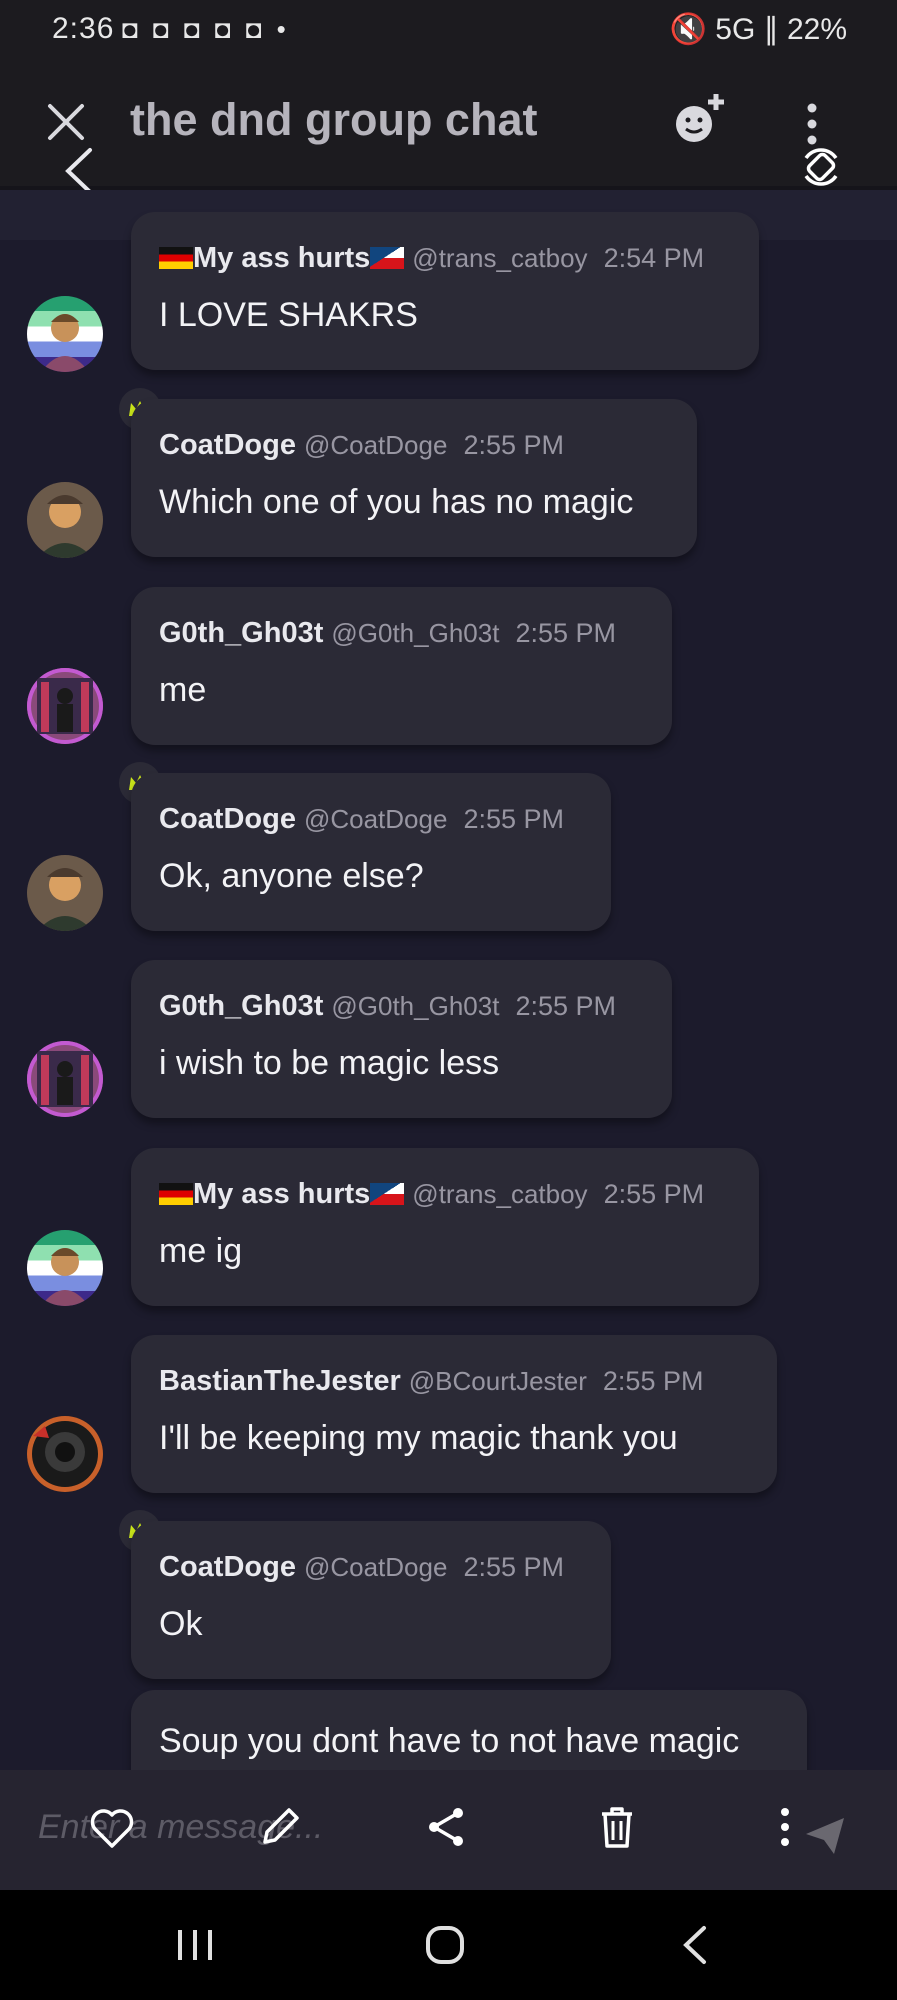 This screenshot has width=897, height=2000. Describe the element at coordinates (66, 122) in the screenshot. I see `close-icon` at that location.